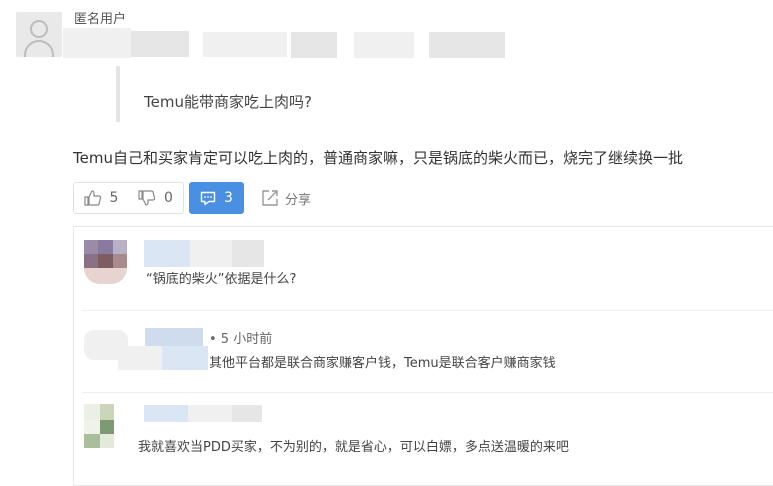 The width and height of the screenshot is (773, 486). I want to click on avatar-head-icon, so click(39, 29).